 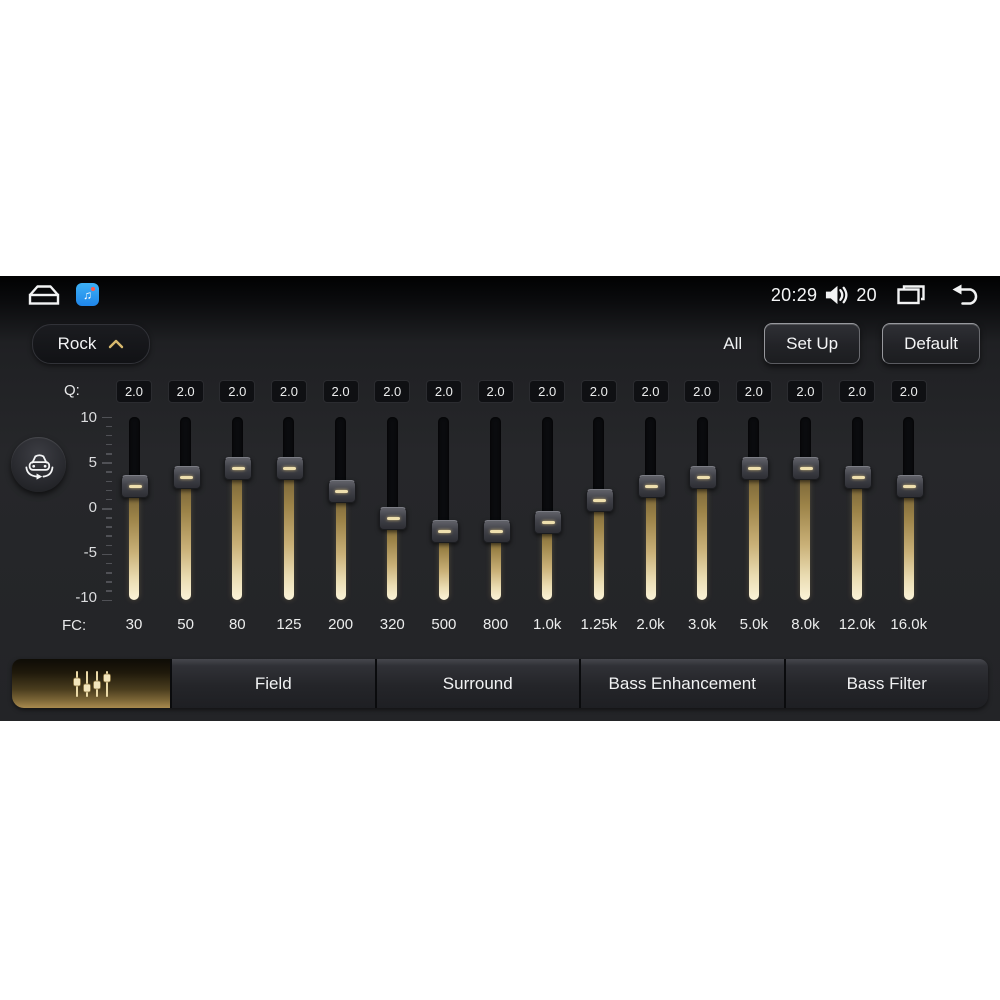 I want to click on back-icon, so click(x=965, y=295).